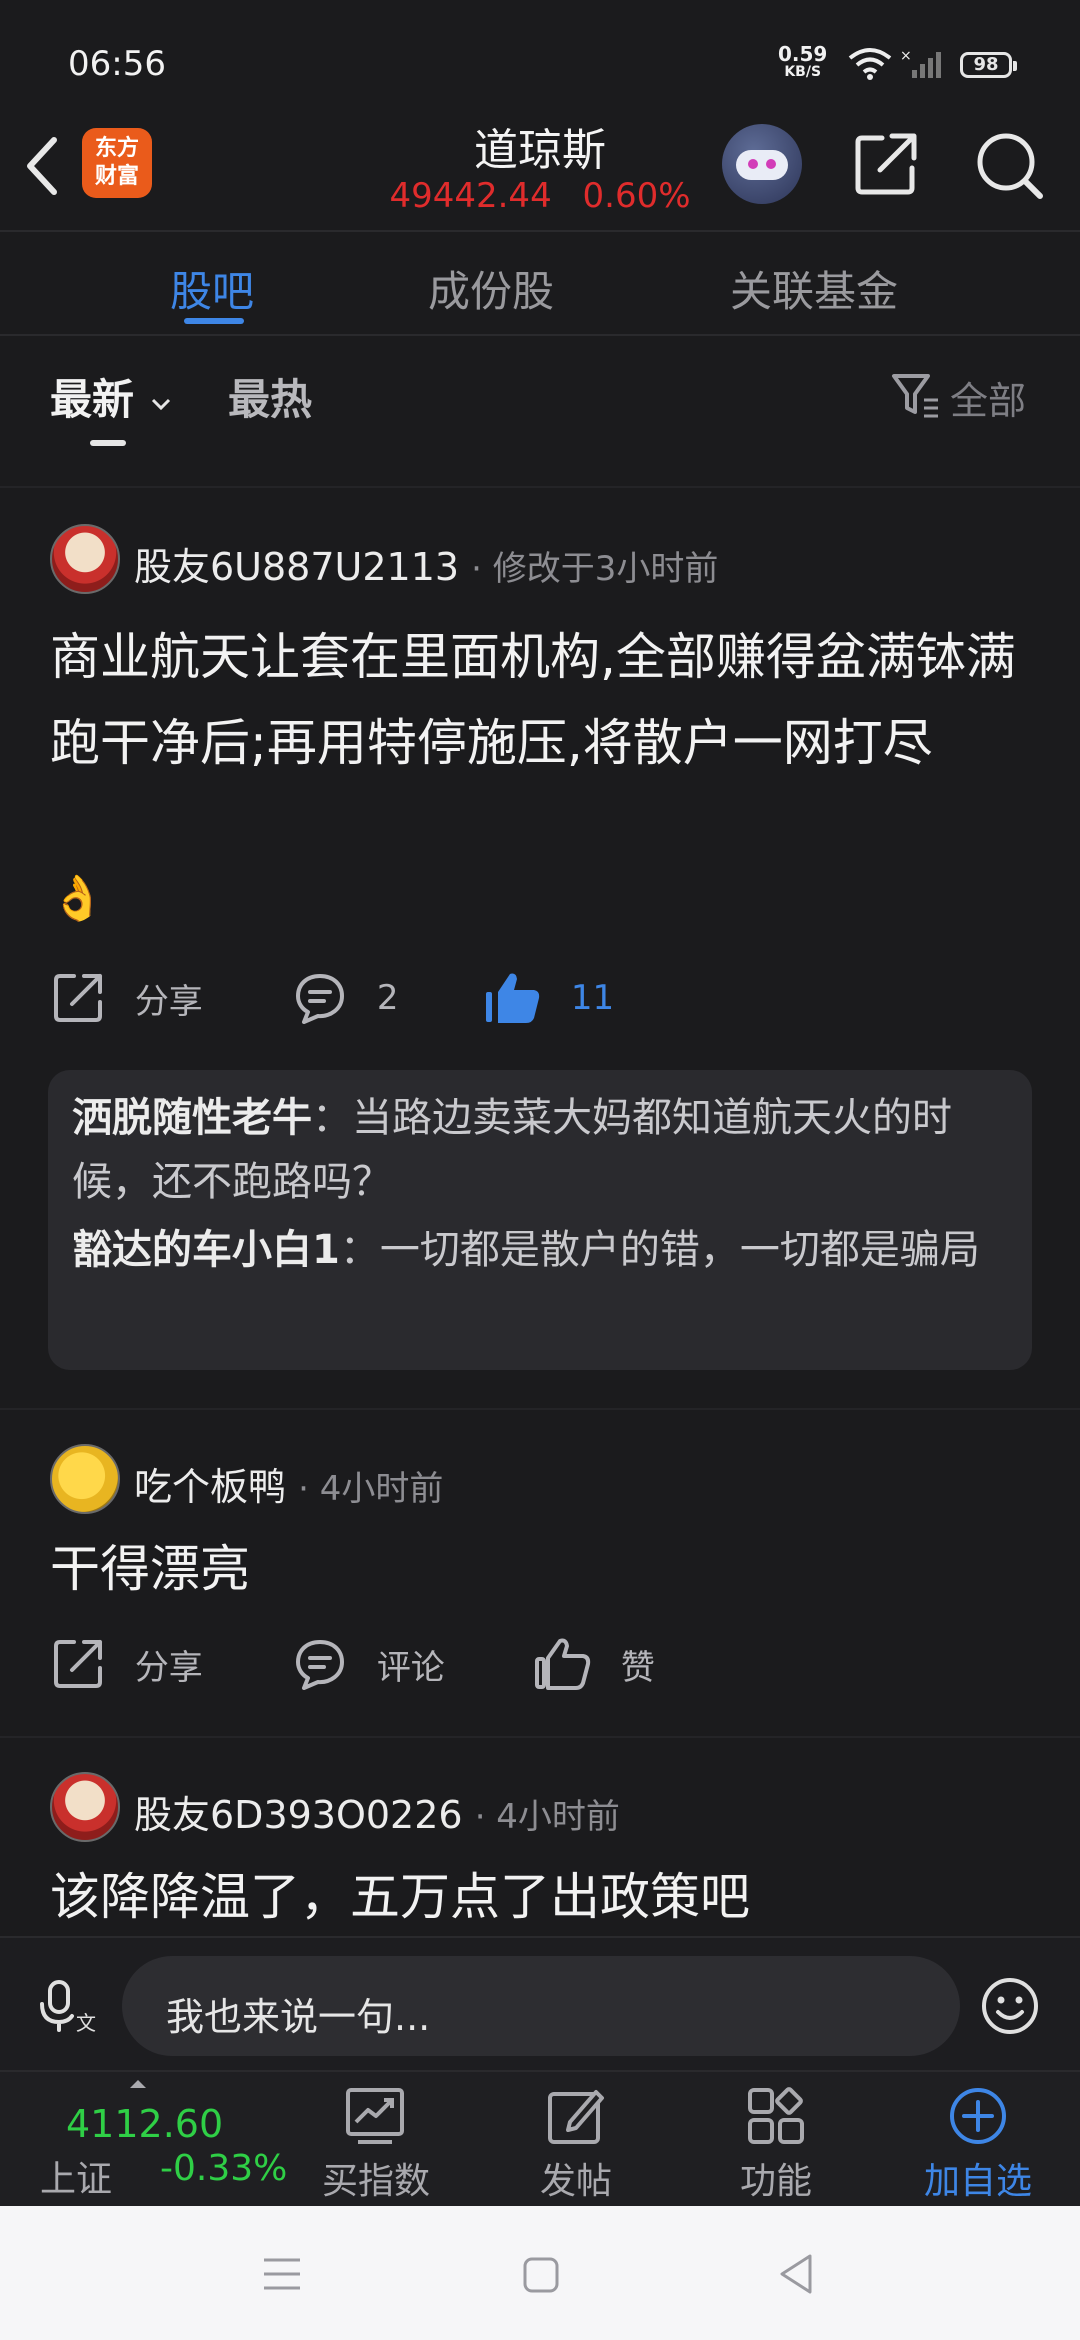 This screenshot has height=2340, width=1080. What do you see at coordinates (282, 2274) in the screenshot?
I see `menu-icon` at bounding box center [282, 2274].